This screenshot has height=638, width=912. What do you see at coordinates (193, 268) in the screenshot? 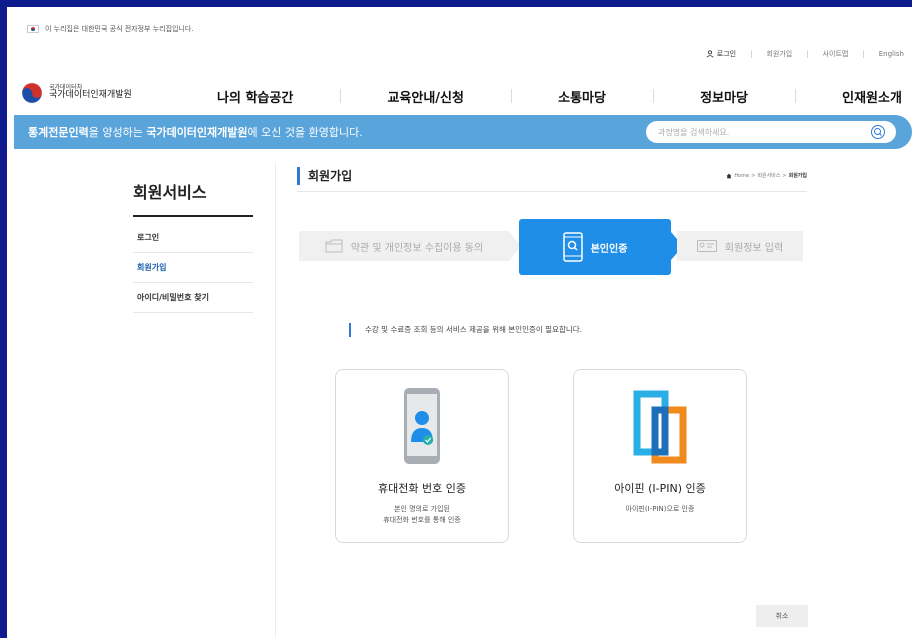
I see `sidebar-item-signup: 회원가입` at bounding box center [193, 268].